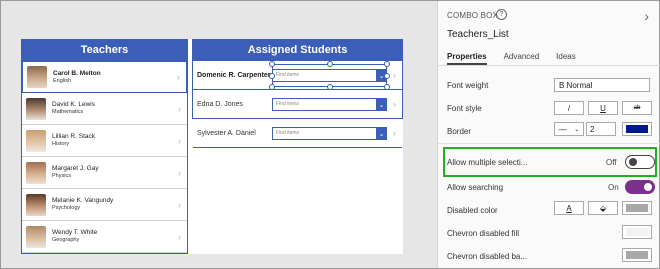 The width and height of the screenshot is (660, 269). Describe the element at coordinates (637, 232) in the screenshot. I see `chevron-disabled-fill-swatch` at that location.